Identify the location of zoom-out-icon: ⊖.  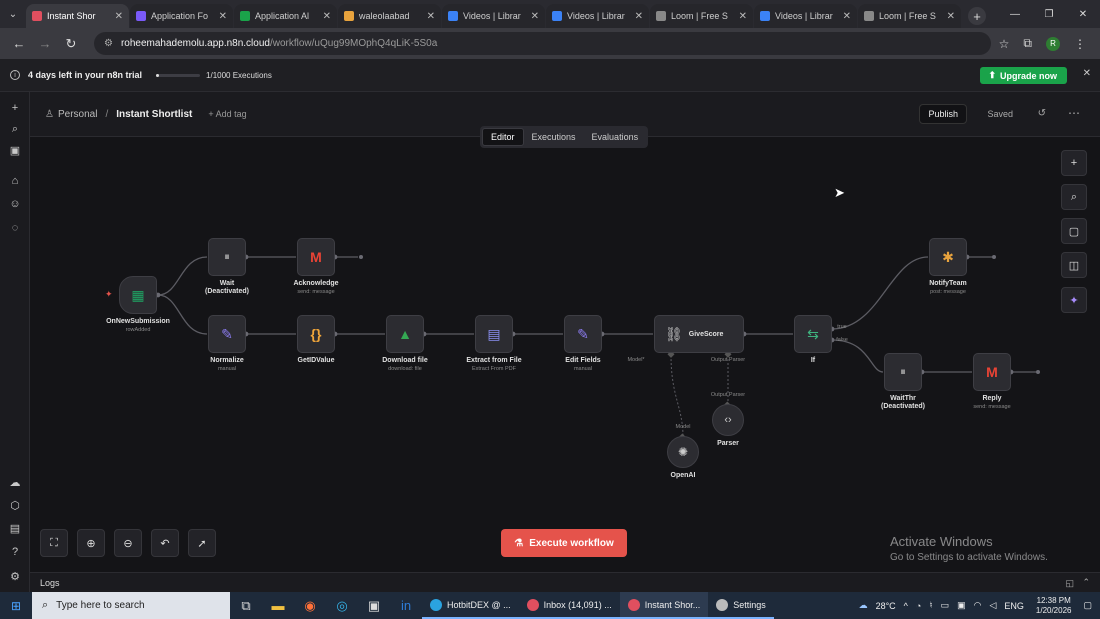
(128, 543).